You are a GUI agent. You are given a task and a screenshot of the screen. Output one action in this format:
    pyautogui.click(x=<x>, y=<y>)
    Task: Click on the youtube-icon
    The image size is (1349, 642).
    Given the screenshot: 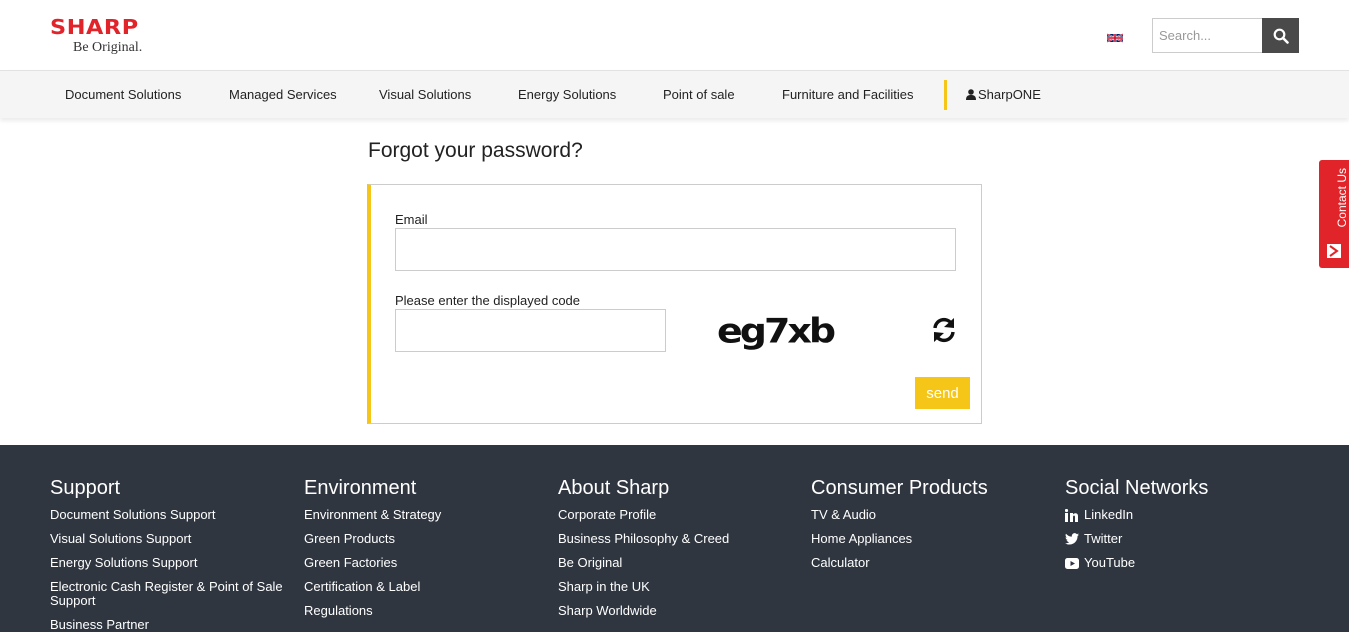 What is the action you would take?
    pyautogui.click(x=1072, y=563)
    